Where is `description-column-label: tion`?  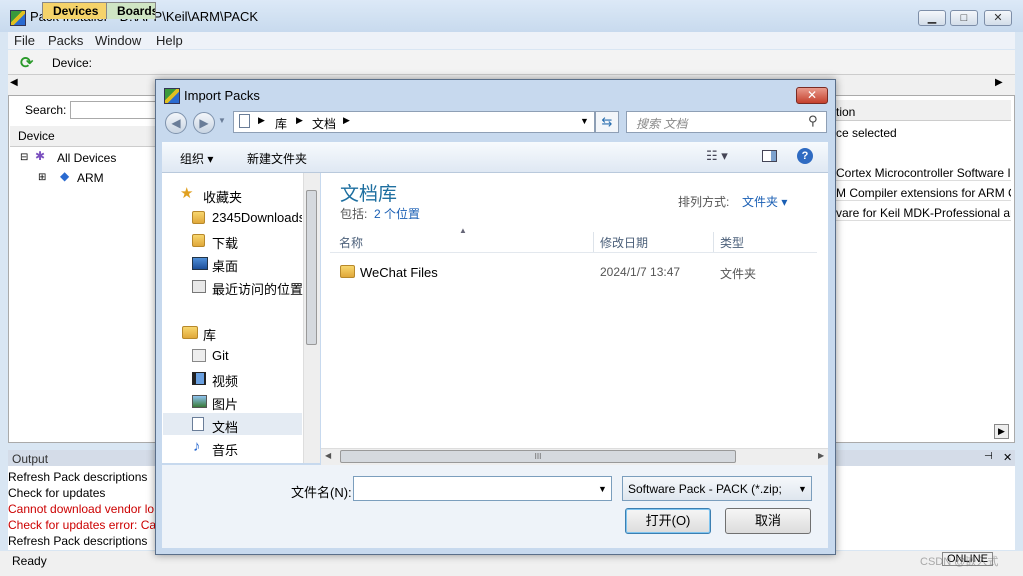 description-column-label: tion is located at coordinates (846, 112).